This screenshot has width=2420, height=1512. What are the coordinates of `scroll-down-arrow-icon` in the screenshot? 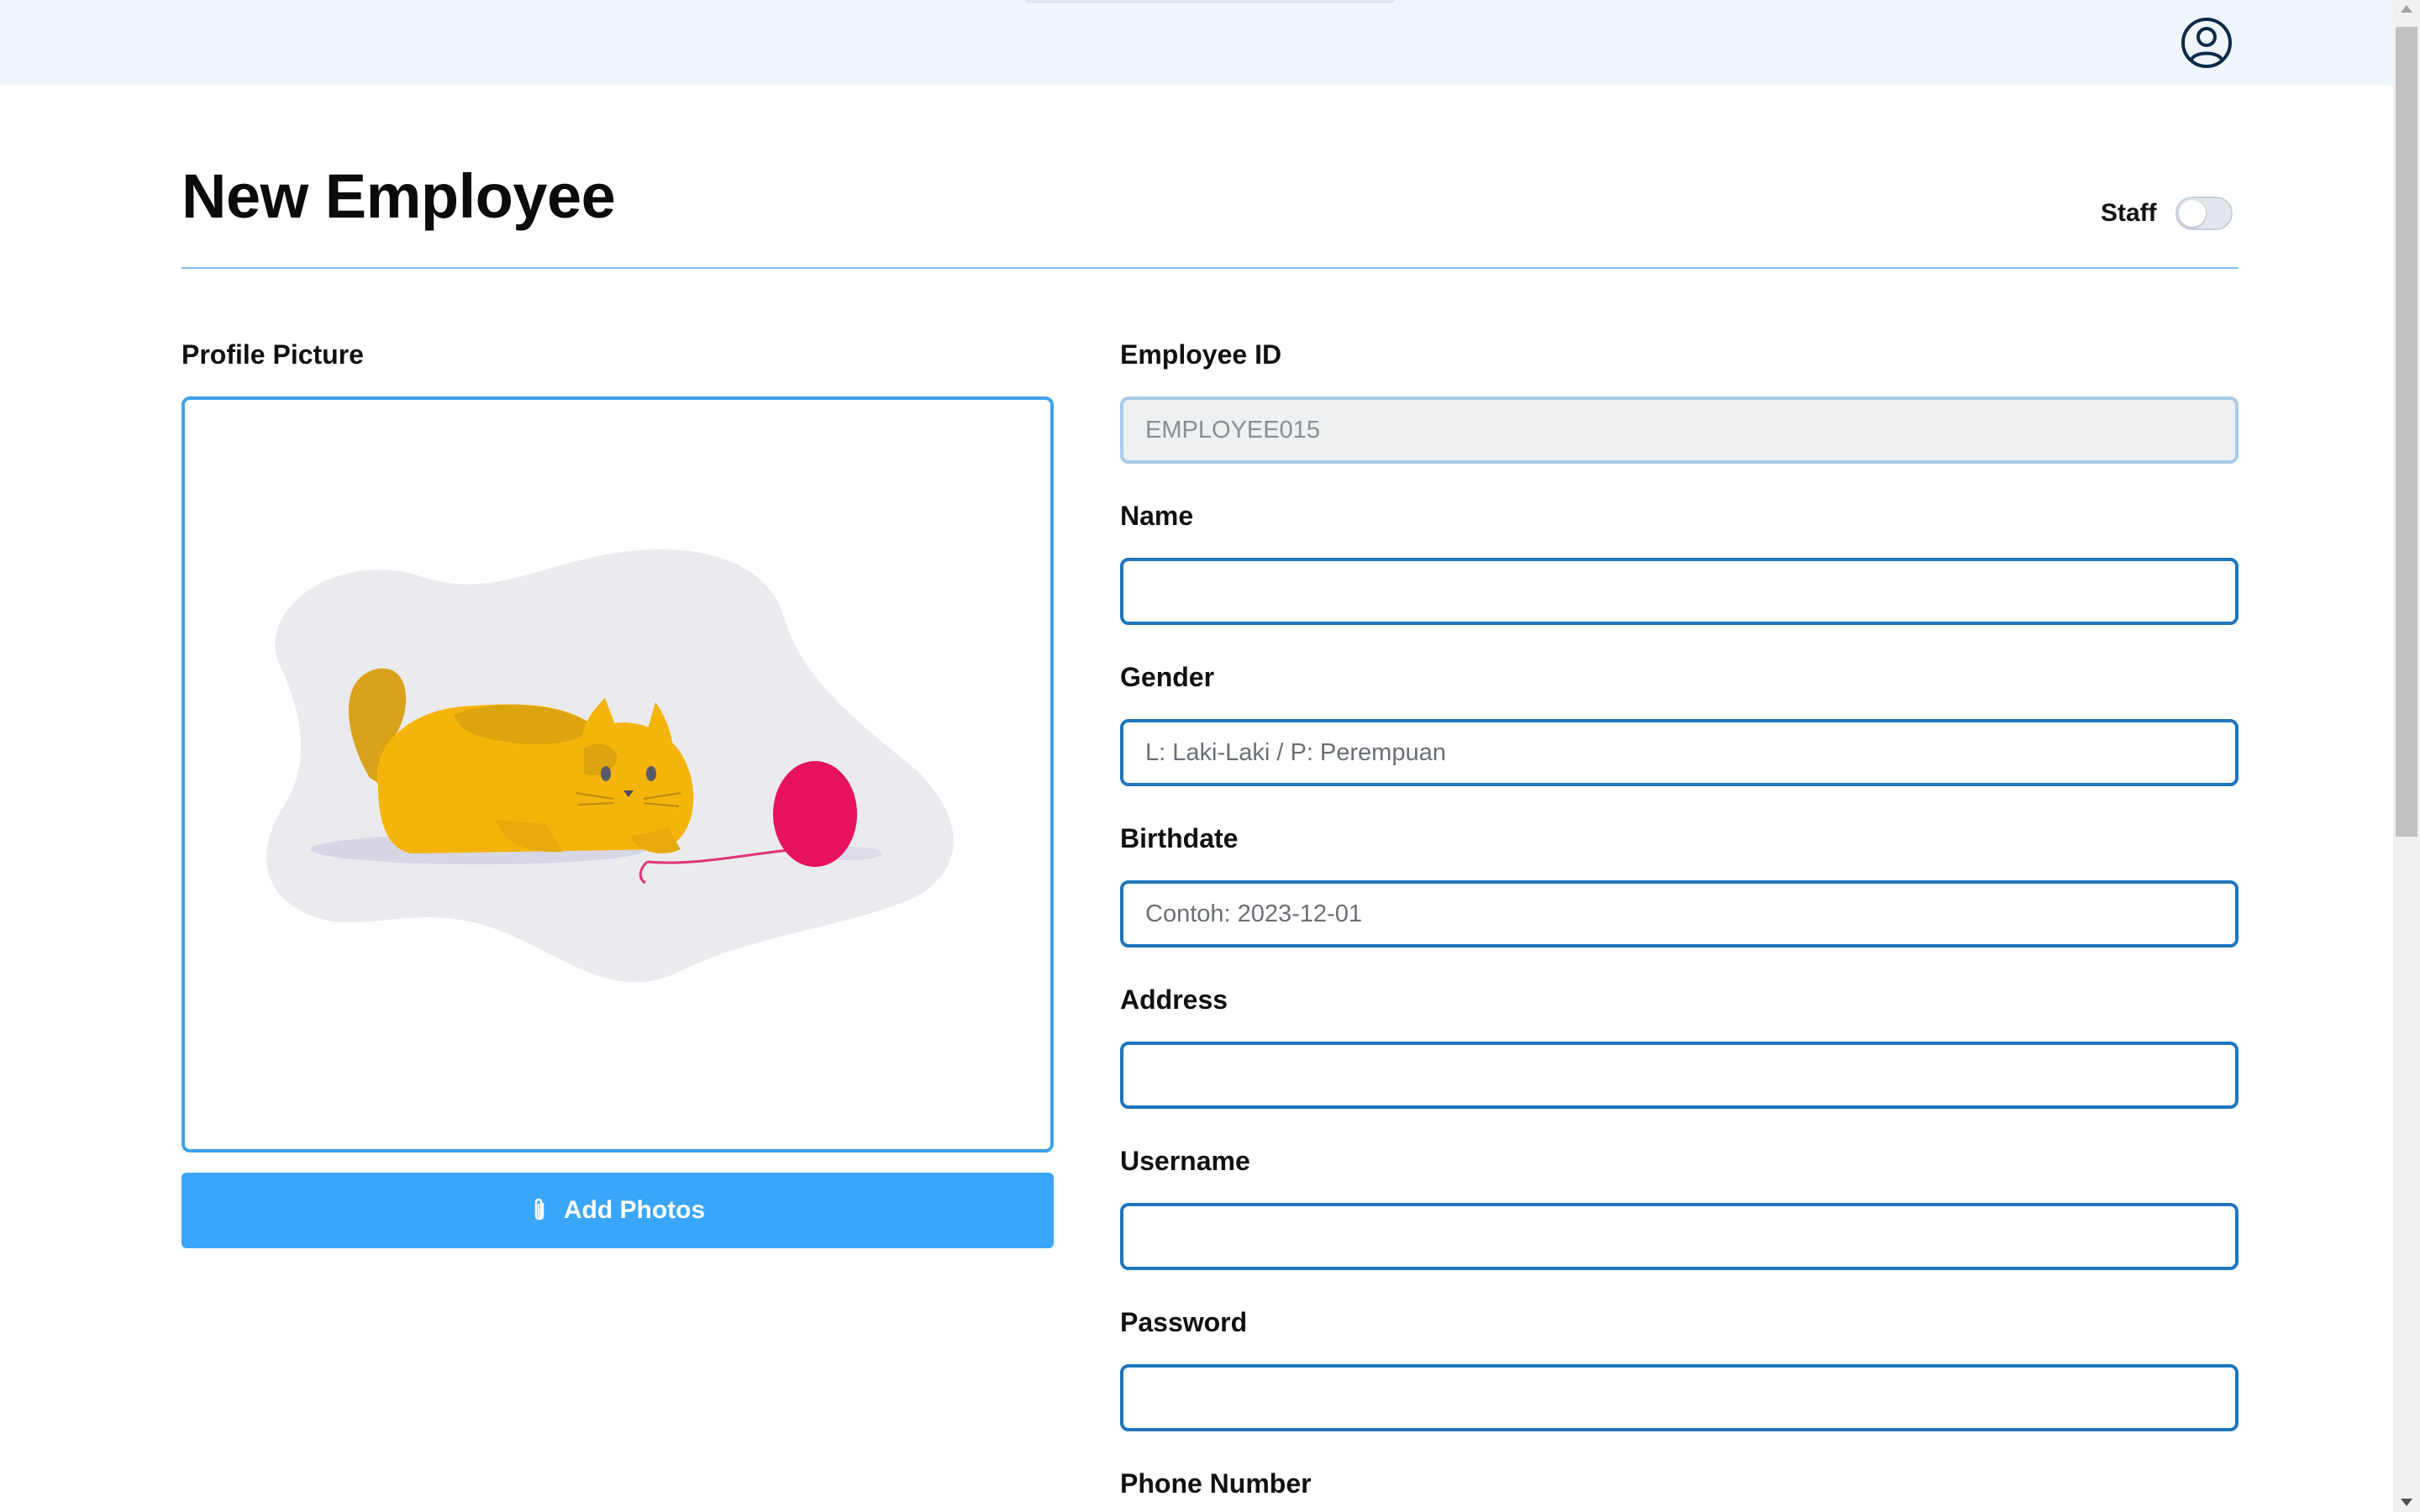 It's located at (2406, 1502).